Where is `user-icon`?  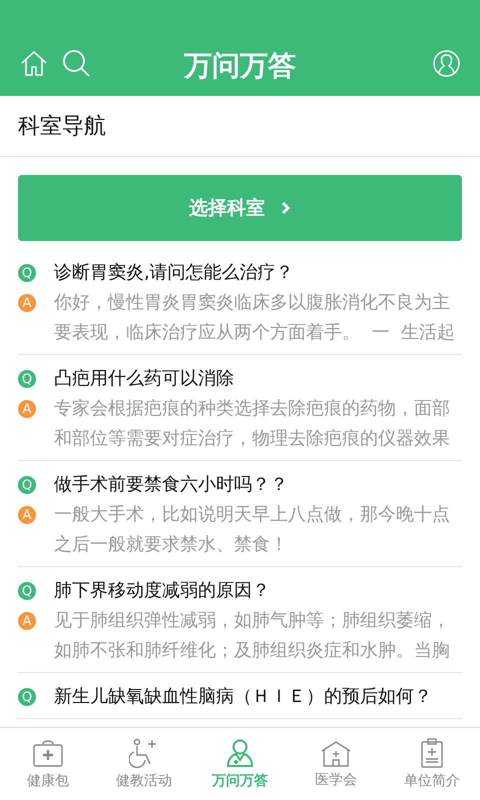
user-icon is located at coordinates (446, 63).